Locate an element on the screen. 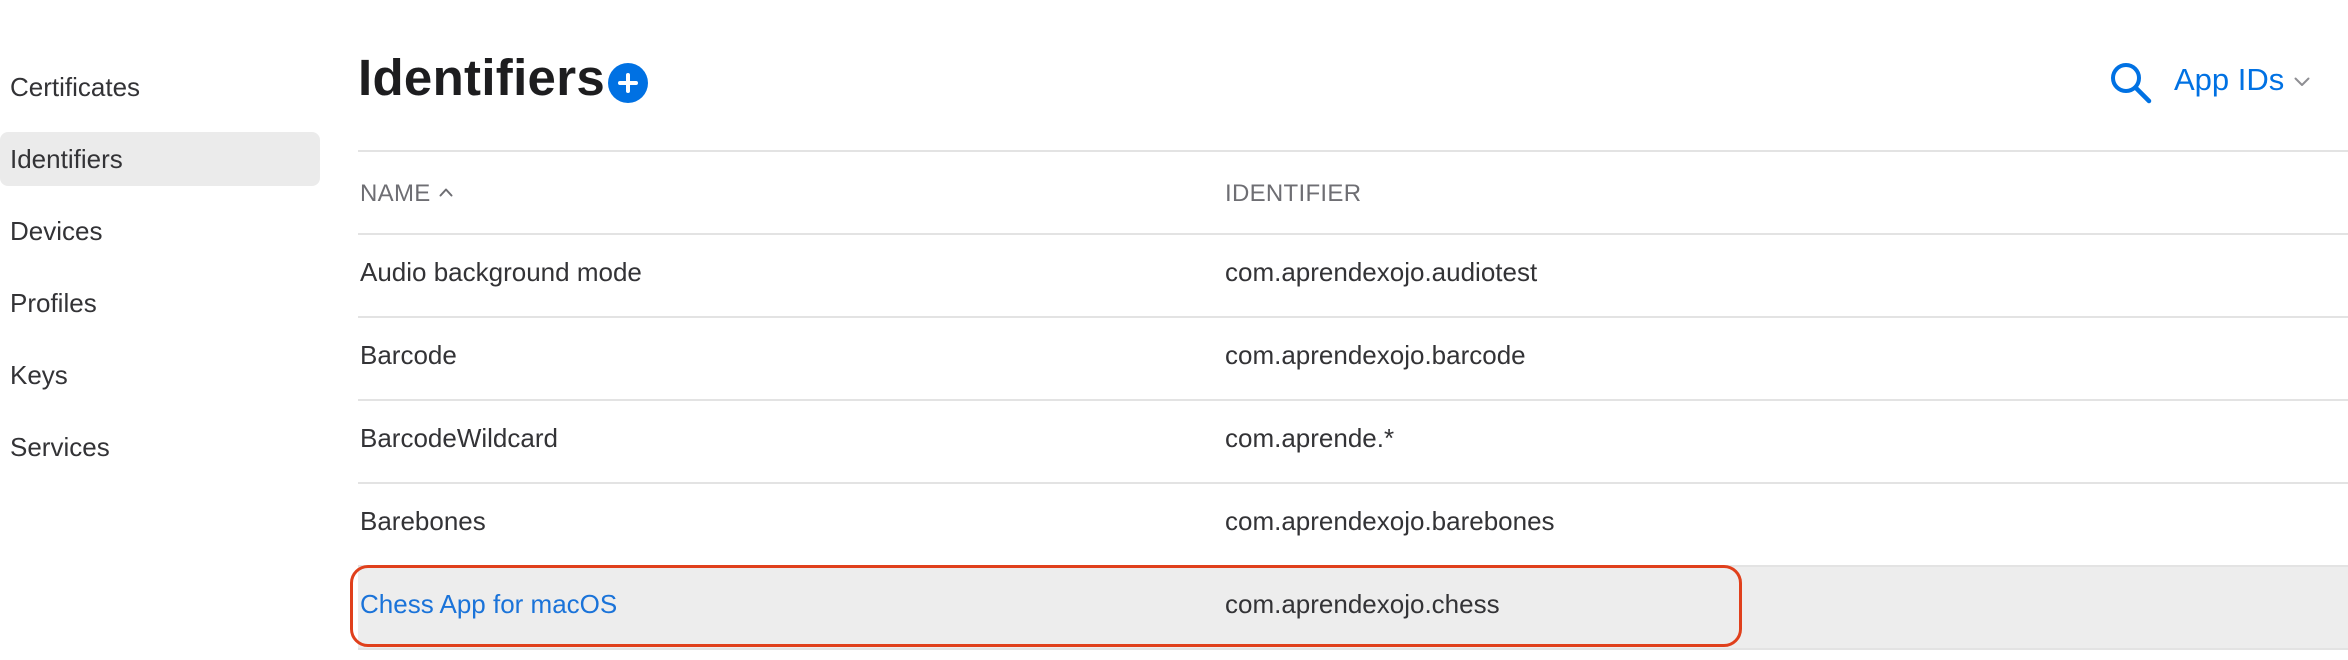 This screenshot has width=2348, height=660. search-button is located at coordinates (2131, 83).